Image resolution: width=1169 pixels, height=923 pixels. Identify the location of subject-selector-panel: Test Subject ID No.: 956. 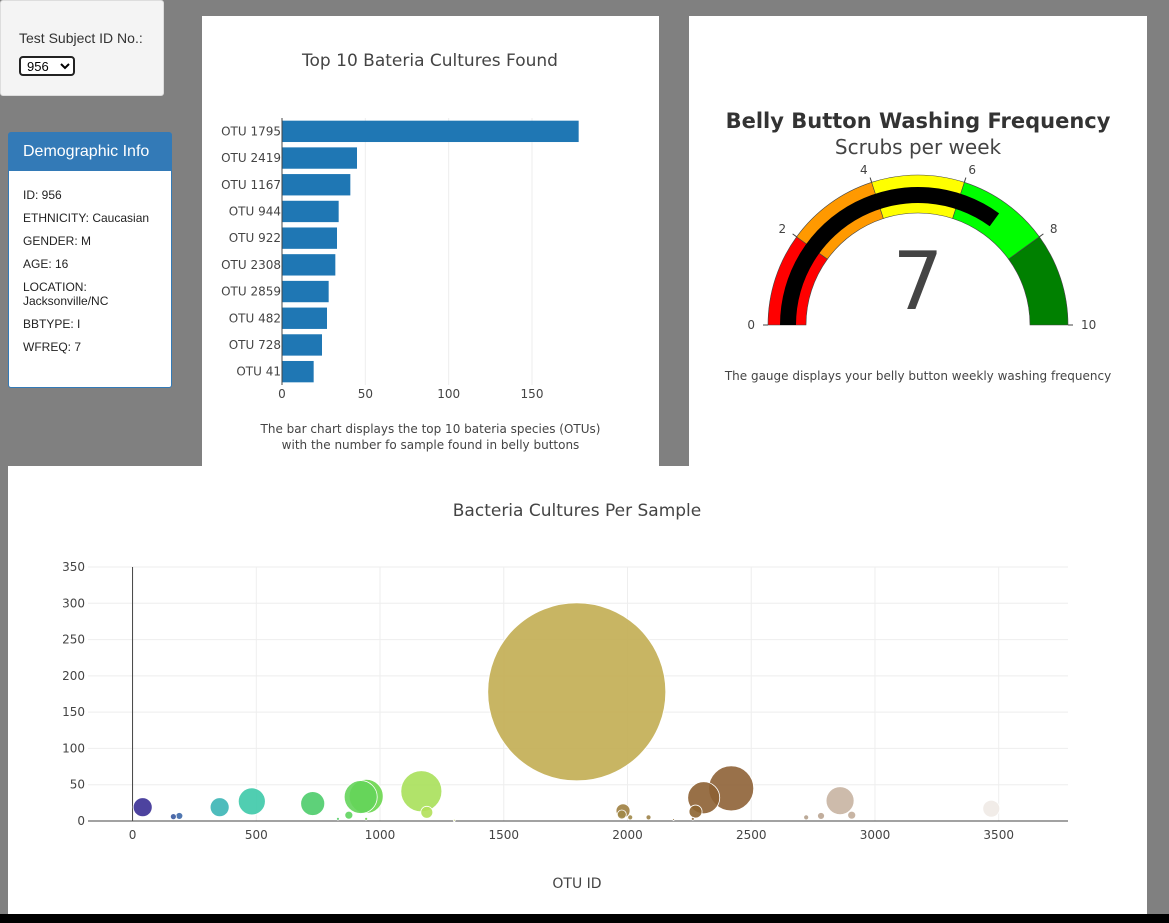
(82, 48).